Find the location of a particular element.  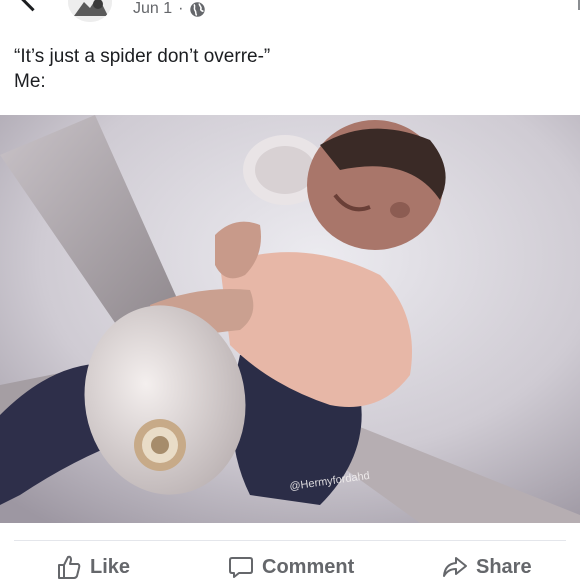

comment-button: Comment is located at coordinates (291, 567).